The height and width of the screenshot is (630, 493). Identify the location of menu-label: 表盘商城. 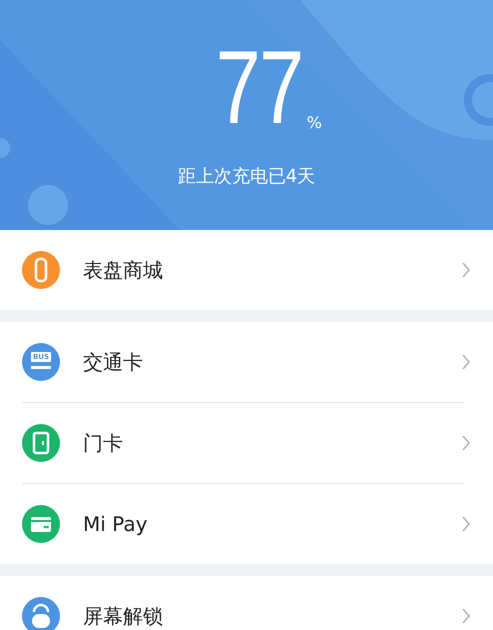
(123, 270).